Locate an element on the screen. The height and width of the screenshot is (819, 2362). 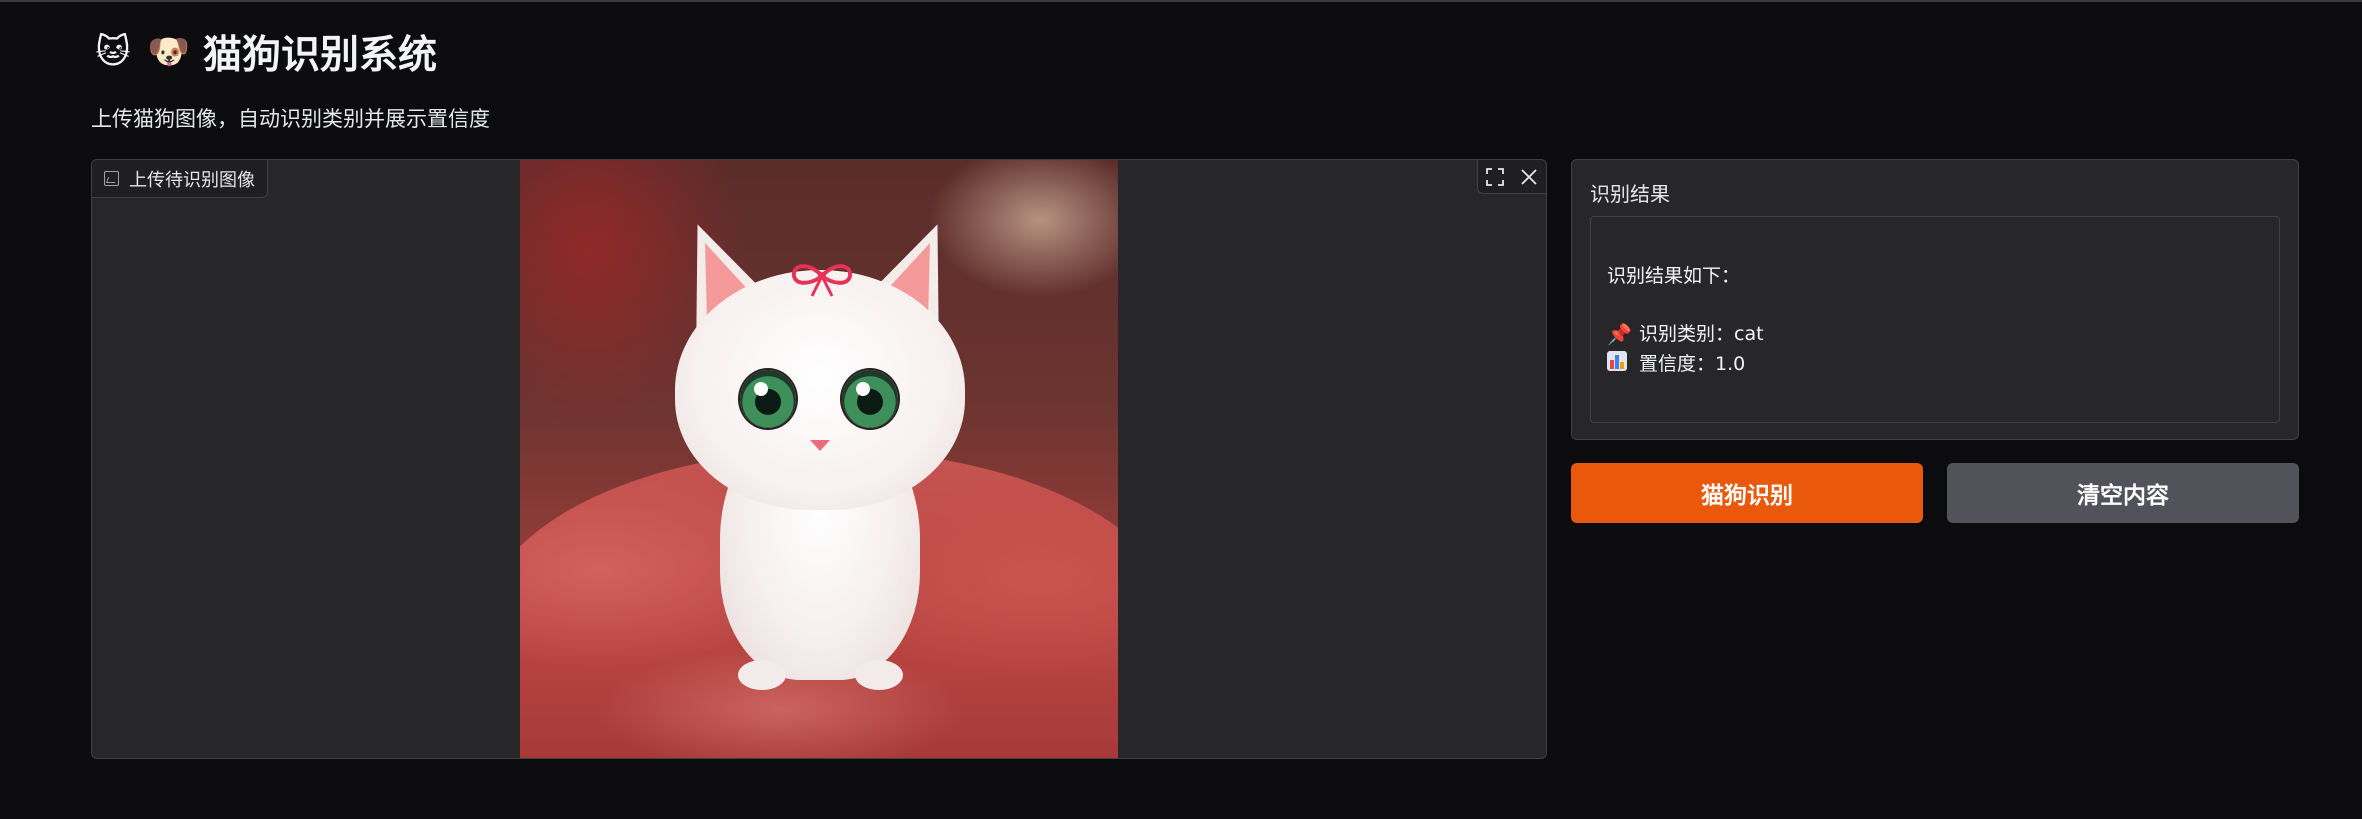
image-toolbar is located at coordinates (1511, 177).